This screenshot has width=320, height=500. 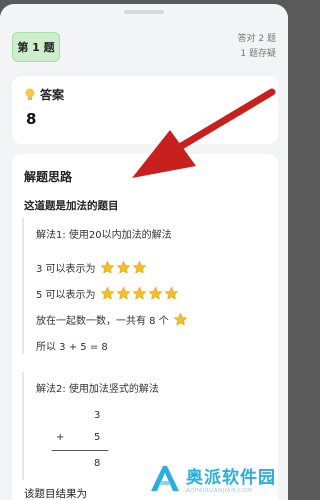 What do you see at coordinates (80, 450) in the screenshot?
I see `sum-line` at bounding box center [80, 450].